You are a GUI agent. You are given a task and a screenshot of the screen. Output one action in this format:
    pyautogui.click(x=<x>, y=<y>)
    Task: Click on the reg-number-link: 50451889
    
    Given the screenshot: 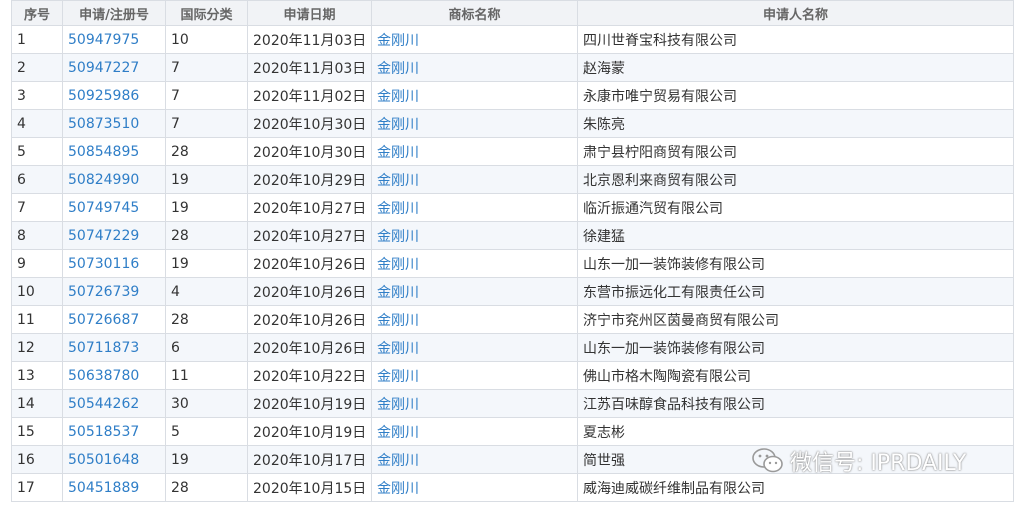 What is the action you would take?
    pyautogui.click(x=103, y=488)
    